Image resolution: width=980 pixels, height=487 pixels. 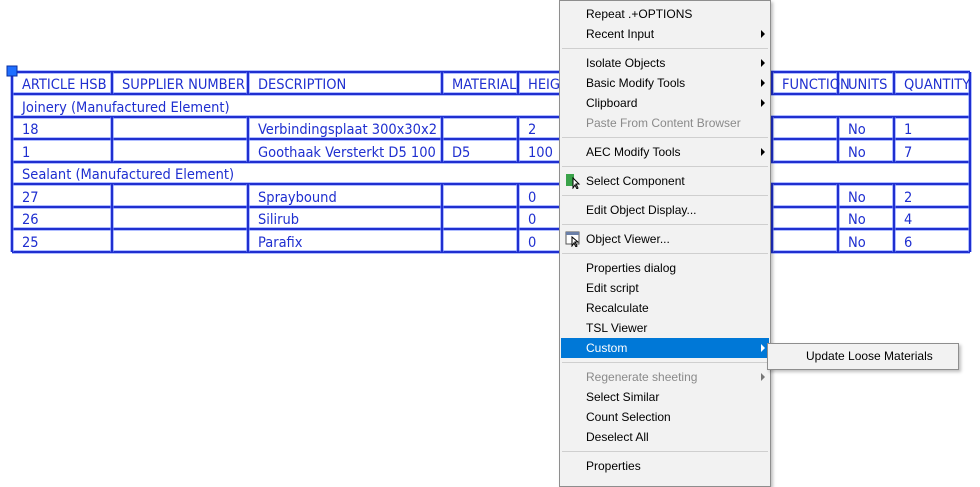 I want to click on table-header-cell: ARTICLE HSB, so click(x=64, y=85).